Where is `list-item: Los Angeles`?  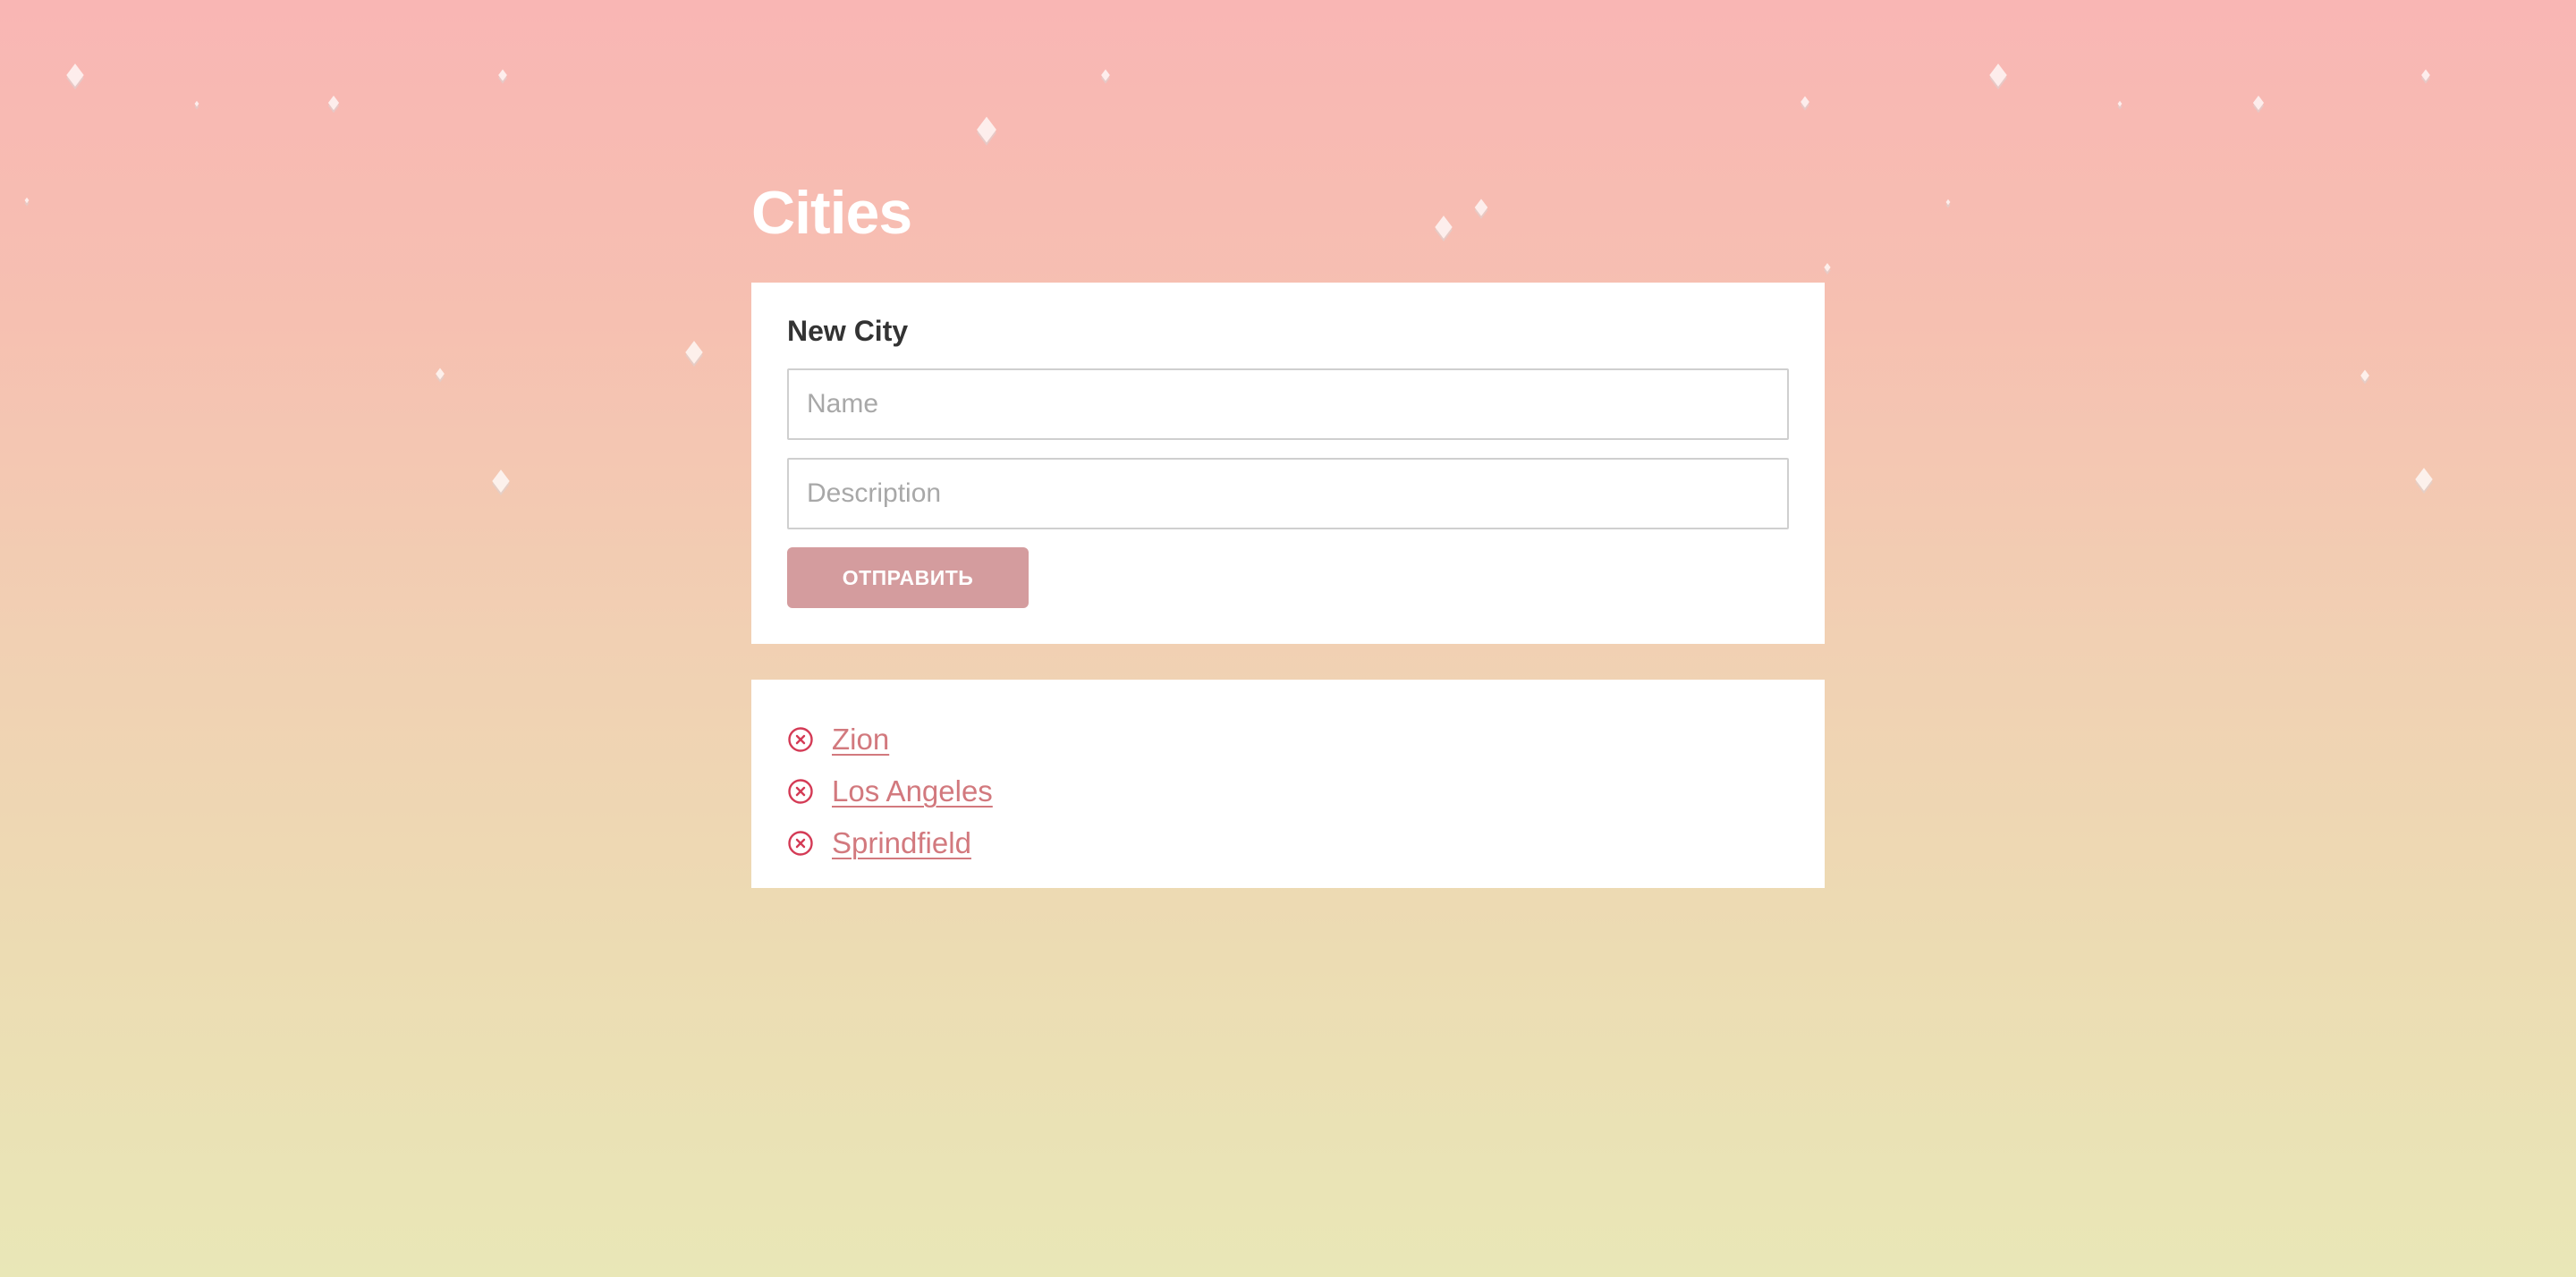
list-item: Los Angeles is located at coordinates (1288, 791).